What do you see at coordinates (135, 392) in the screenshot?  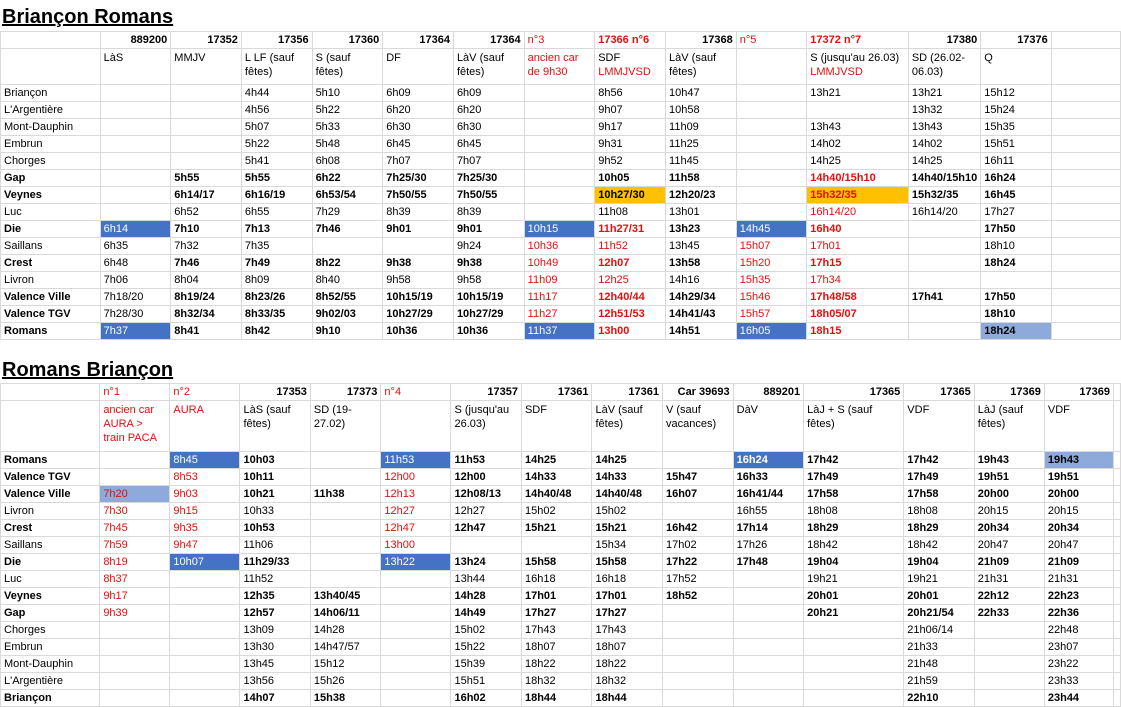 I see `train-number: n°1` at bounding box center [135, 392].